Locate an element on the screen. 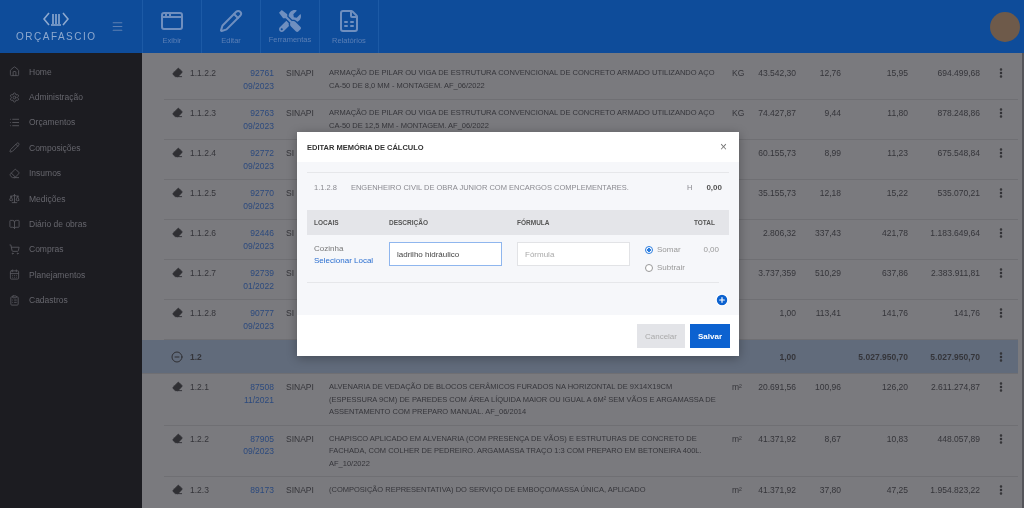 This screenshot has height=508, width=1024. gears-icon is located at coordinates (14, 97).